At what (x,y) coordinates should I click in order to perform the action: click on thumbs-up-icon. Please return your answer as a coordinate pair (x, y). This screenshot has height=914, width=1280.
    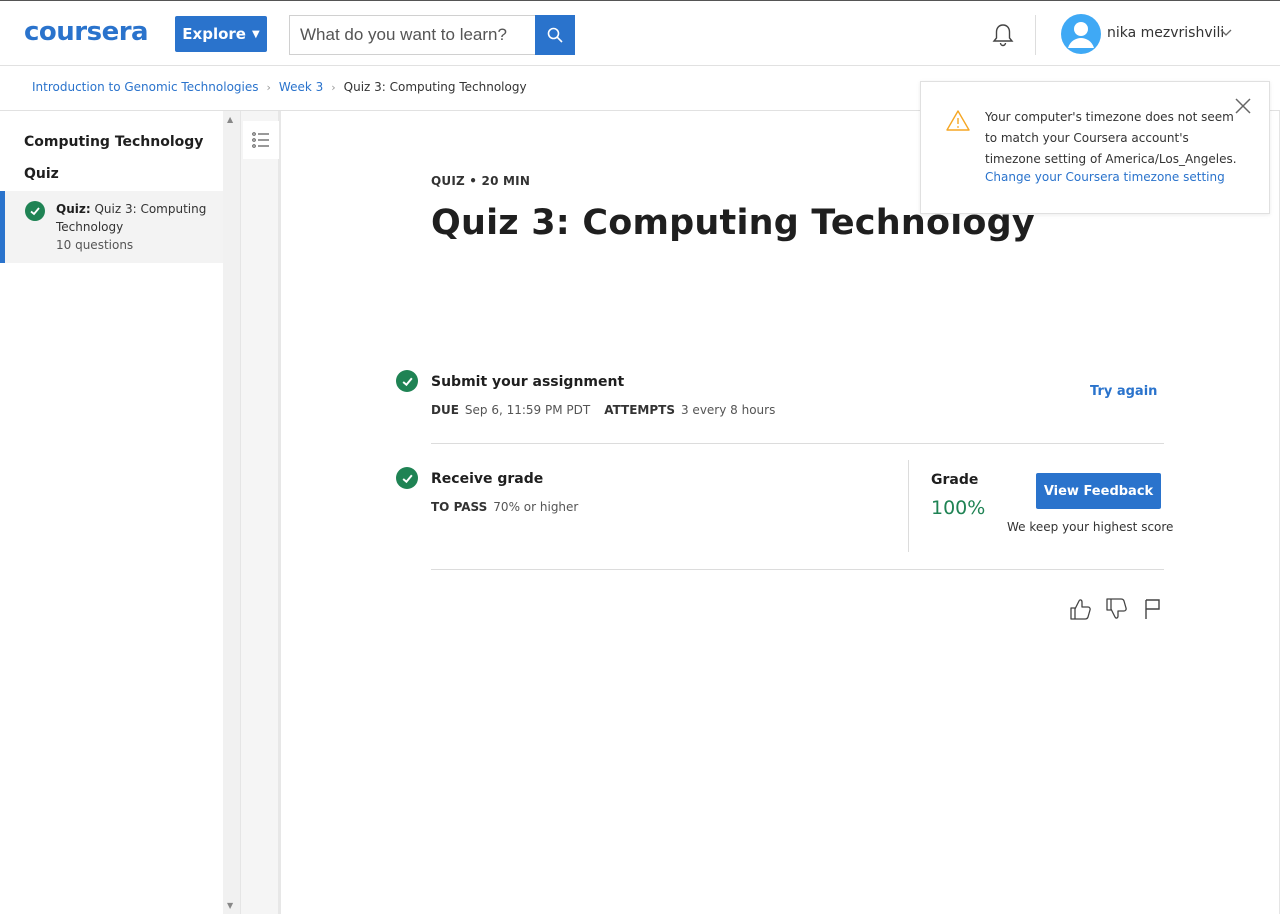
    Looking at the image, I should click on (1080, 609).